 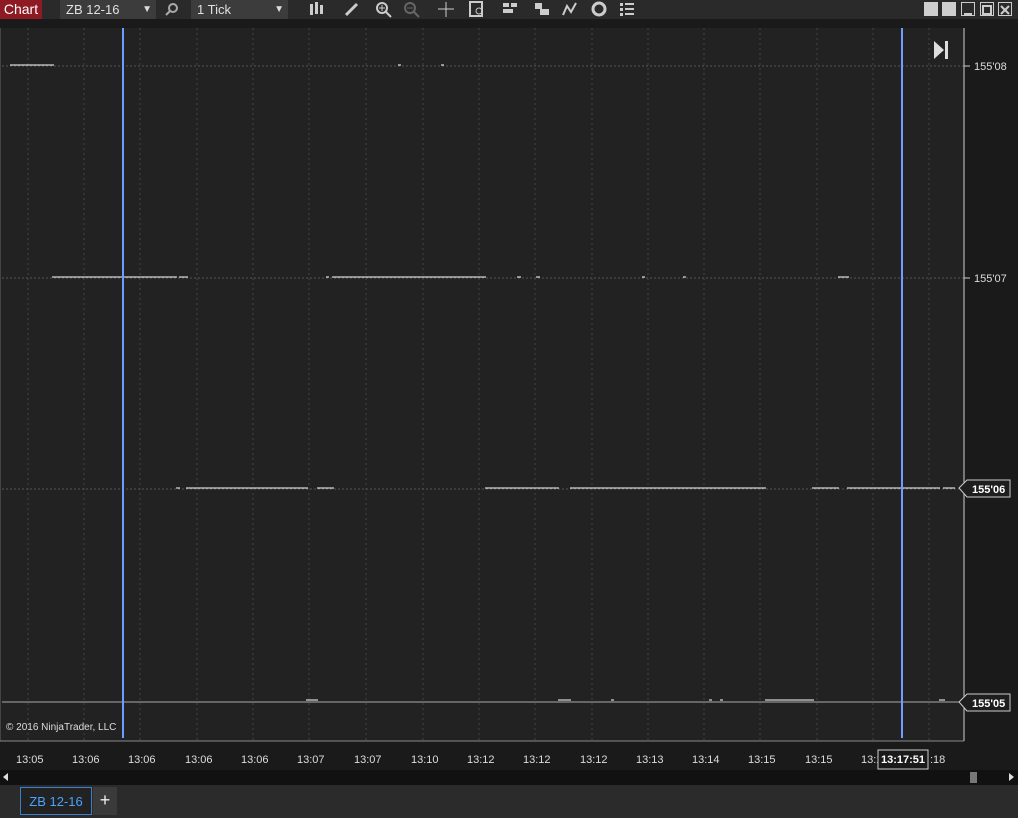 What do you see at coordinates (1011, 777) in the screenshot?
I see `scroll-right-icon` at bounding box center [1011, 777].